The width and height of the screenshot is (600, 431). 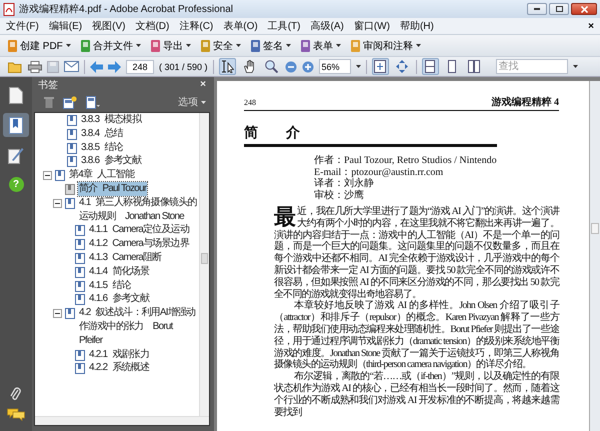 What do you see at coordinates (532, 66) in the screenshot?
I see `search-field: 查找` at bounding box center [532, 66].